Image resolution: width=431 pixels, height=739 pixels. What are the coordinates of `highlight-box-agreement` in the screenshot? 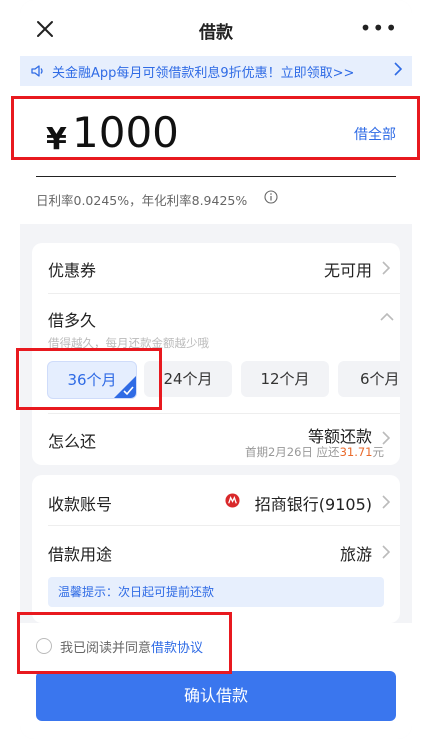 It's located at (124, 643).